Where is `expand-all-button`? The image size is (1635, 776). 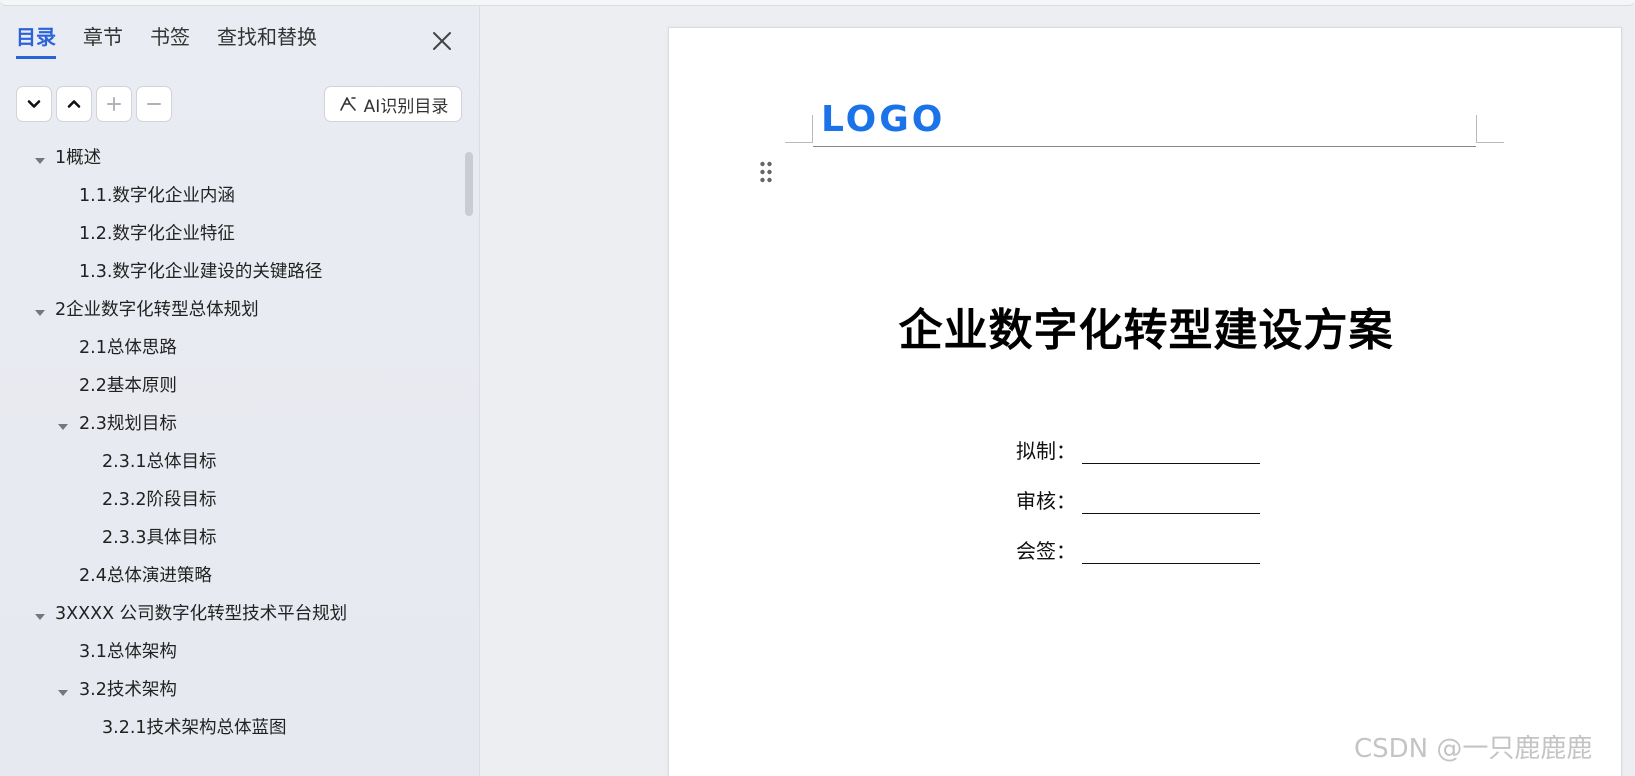
expand-all-button is located at coordinates (34, 104).